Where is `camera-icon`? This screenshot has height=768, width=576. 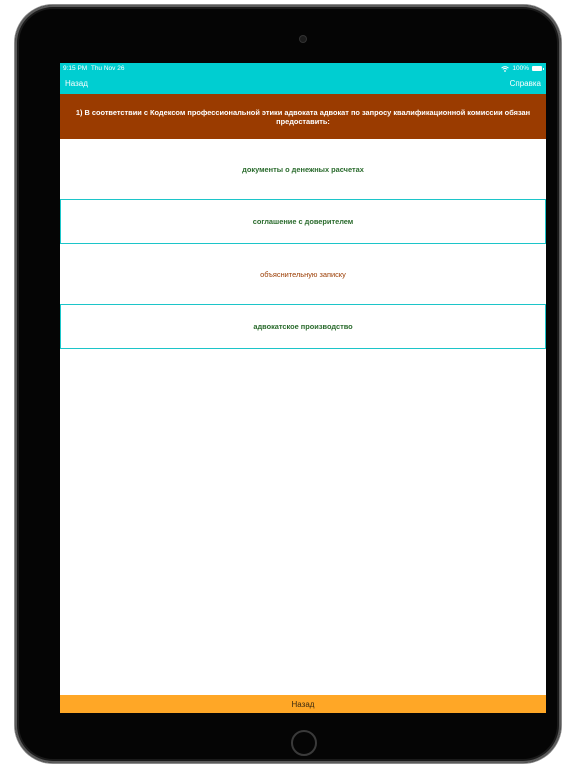
camera-icon is located at coordinates (303, 39).